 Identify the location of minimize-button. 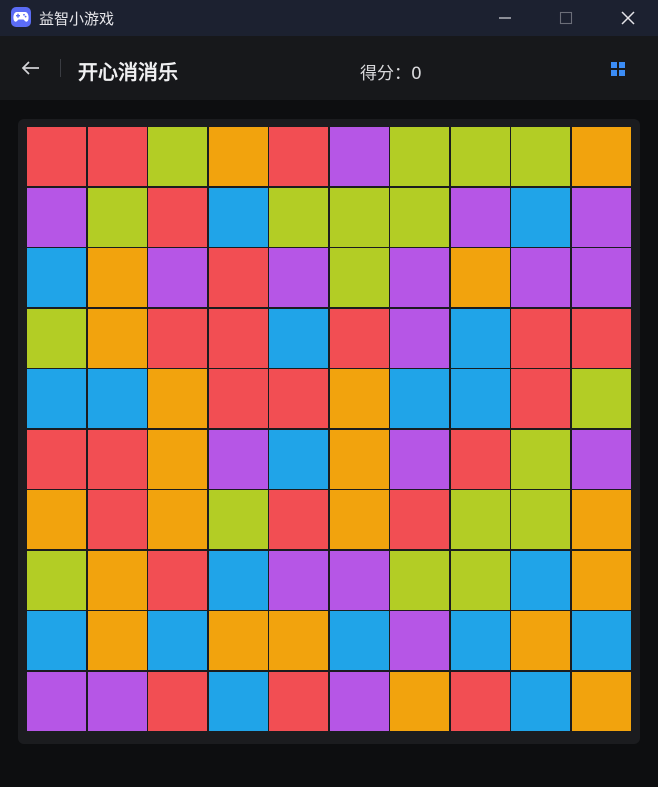
(505, 18).